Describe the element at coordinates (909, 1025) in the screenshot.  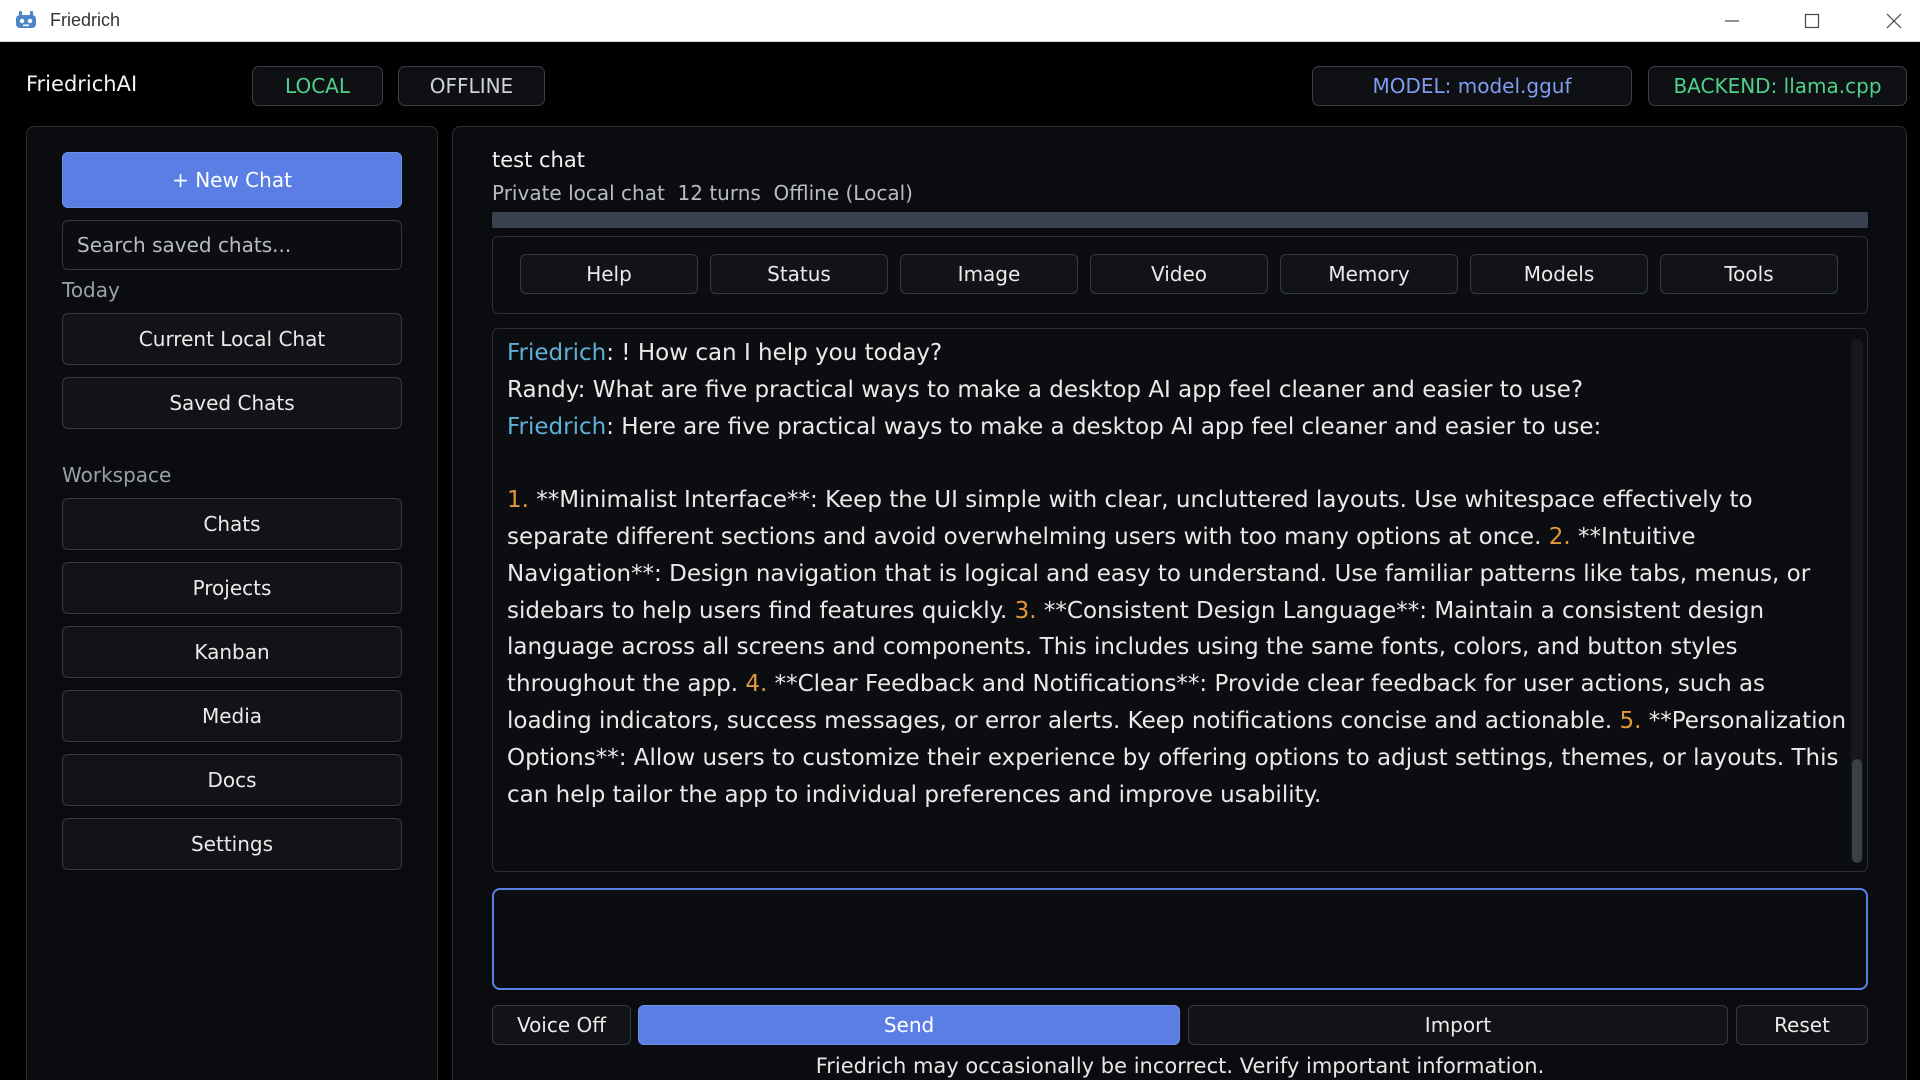
I see `send-button: Send` at that location.